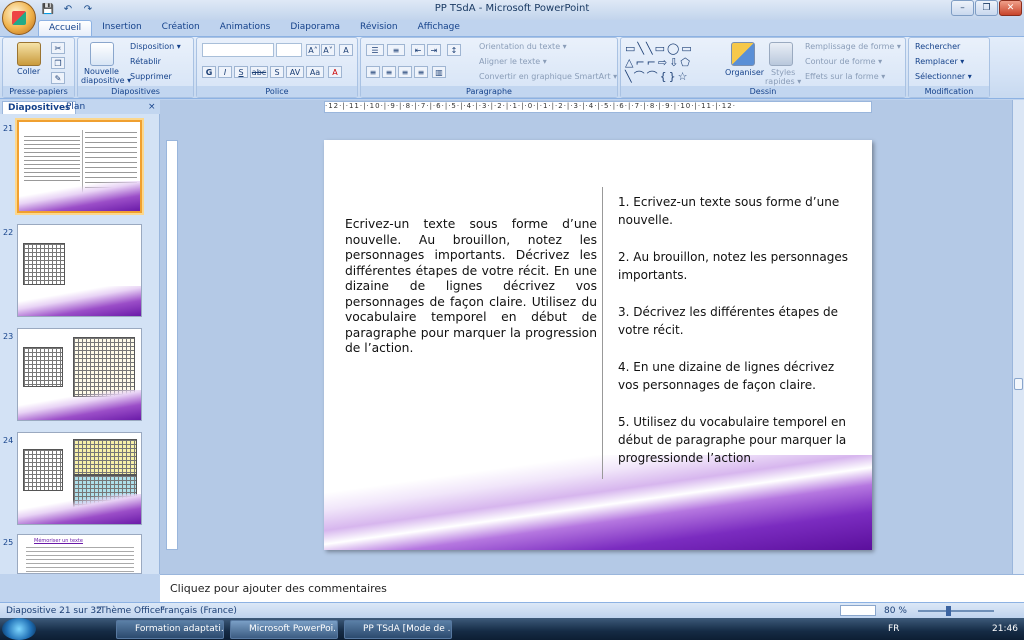  I want to click on shadow-button: S, so click(277, 72).